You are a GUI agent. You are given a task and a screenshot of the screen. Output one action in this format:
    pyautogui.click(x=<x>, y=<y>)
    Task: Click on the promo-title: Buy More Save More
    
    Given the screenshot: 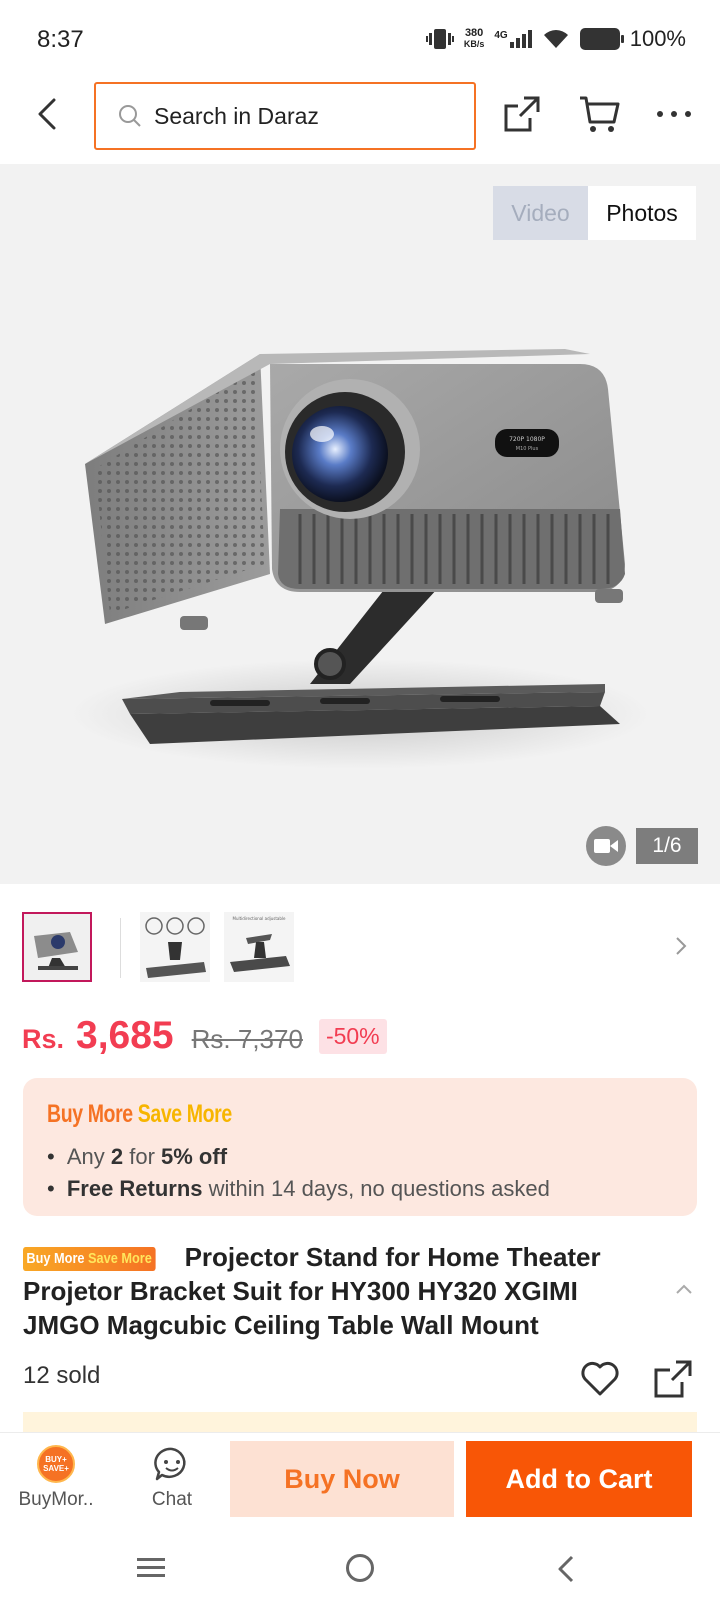 What is the action you would take?
    pyautogui.click(x=139, y=1114)
    